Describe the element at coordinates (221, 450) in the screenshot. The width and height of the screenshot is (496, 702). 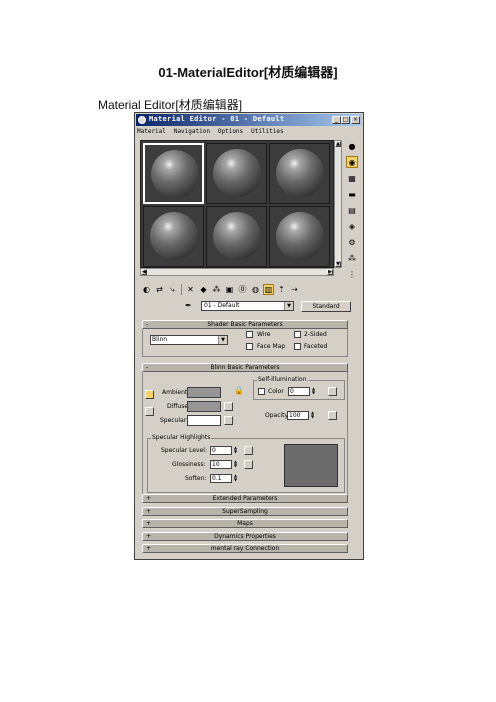
I see `specular-level-field: 0` at that location.